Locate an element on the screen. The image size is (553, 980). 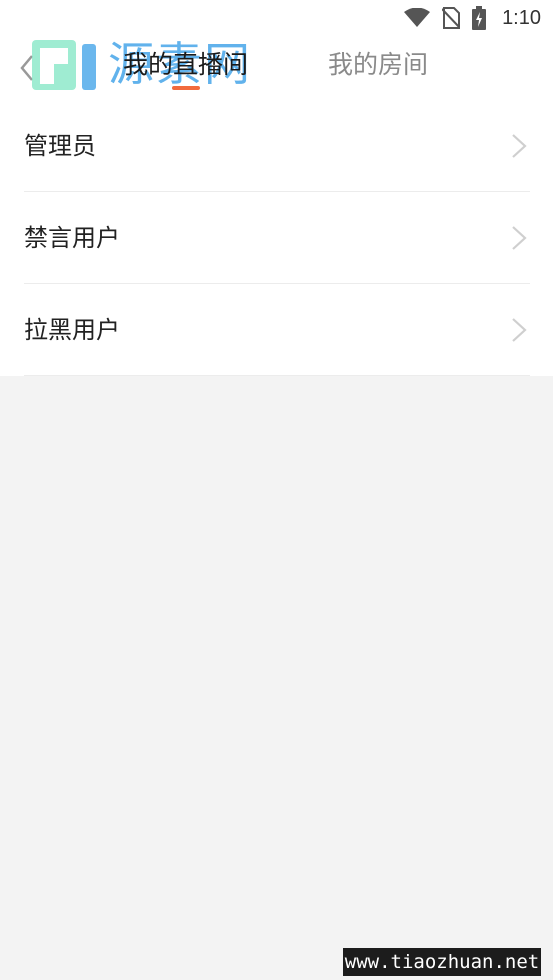
header: 源素网 我的直播间 我的房间 is located at coordinates (276, 68).